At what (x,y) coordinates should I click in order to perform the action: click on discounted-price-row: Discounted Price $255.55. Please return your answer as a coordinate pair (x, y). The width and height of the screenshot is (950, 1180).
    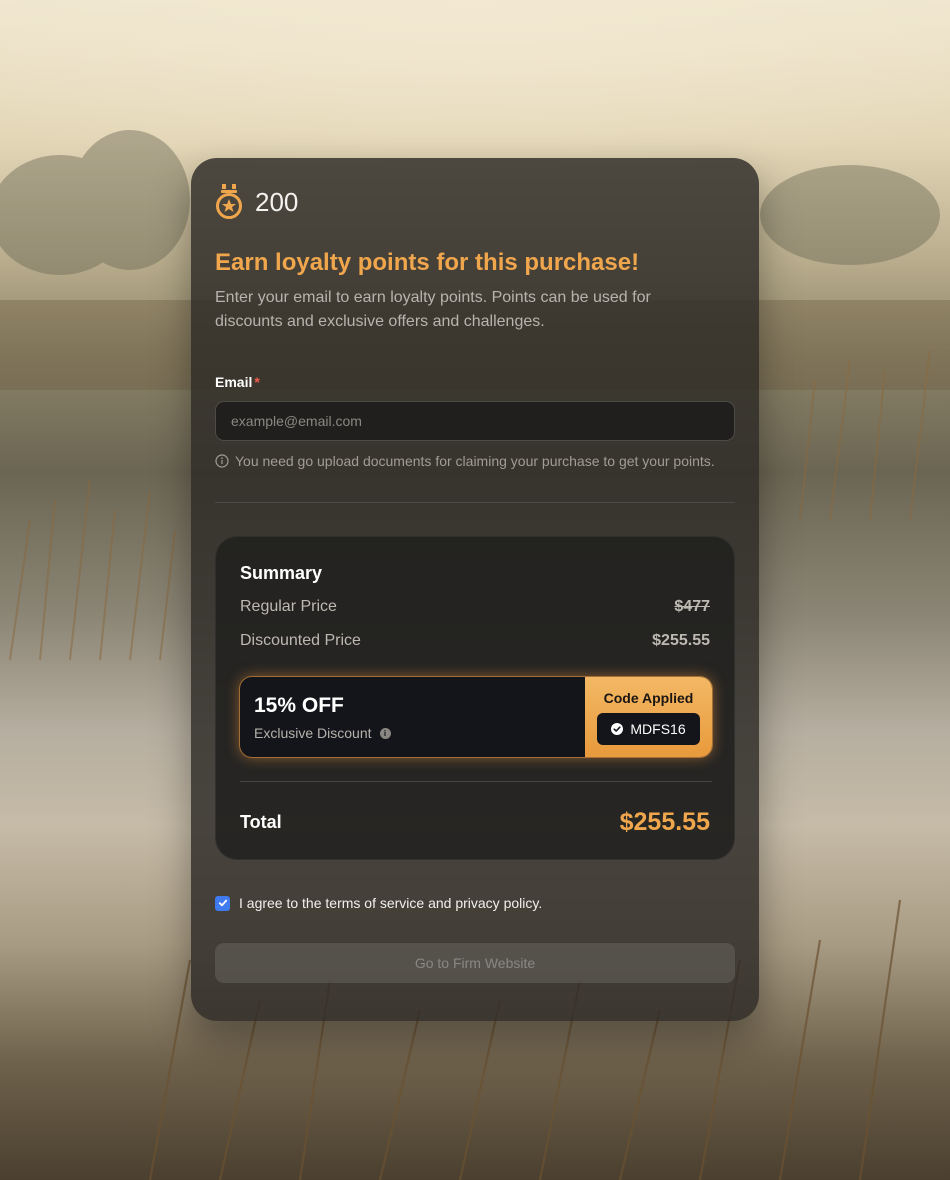
    Looking at the image, I should click on (475, 641).